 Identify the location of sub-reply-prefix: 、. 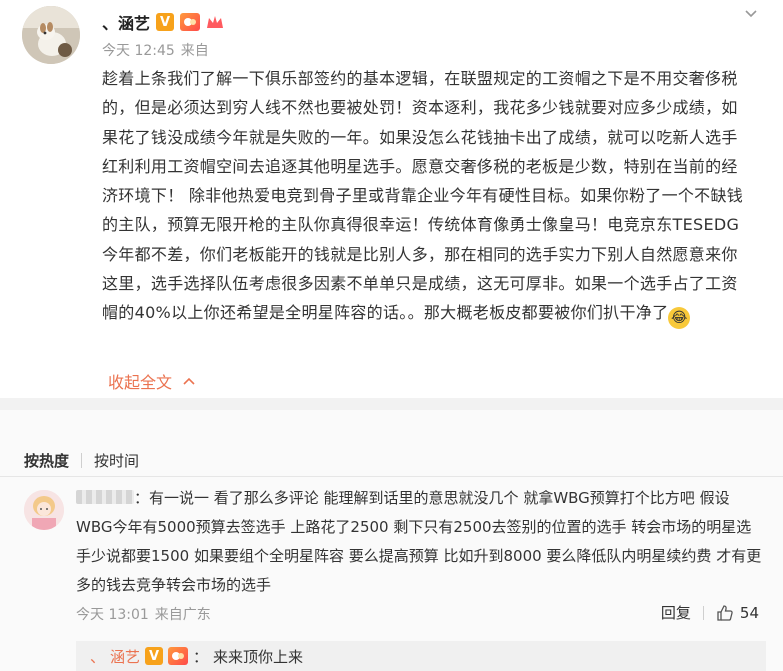
(98, 656).